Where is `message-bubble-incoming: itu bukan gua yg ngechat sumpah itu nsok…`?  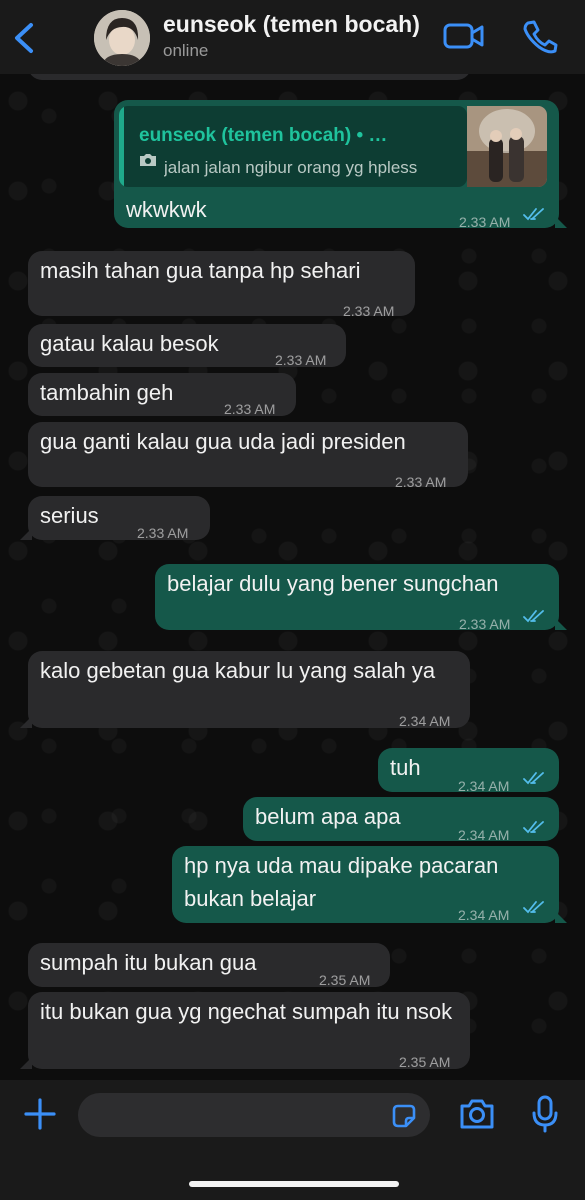
message-bubble-incoming: itu bukan gua yg ngechat sumpah itu nsok… is located at coordinates (245, 1031).